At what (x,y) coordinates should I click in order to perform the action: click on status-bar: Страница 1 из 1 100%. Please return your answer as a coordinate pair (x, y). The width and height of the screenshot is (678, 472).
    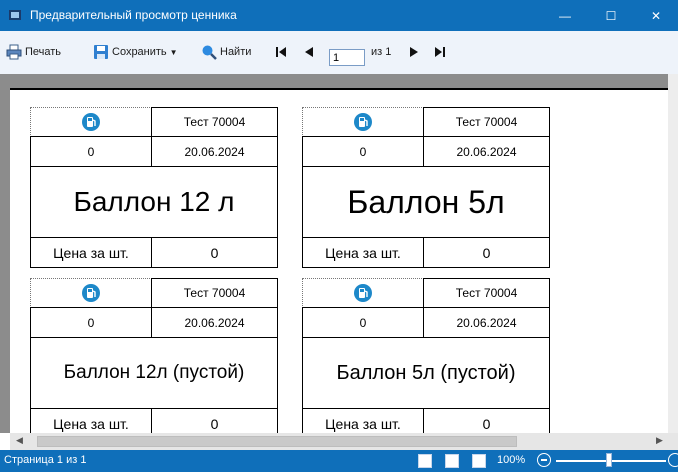
    Looking at the image, I should click on (339, 461).